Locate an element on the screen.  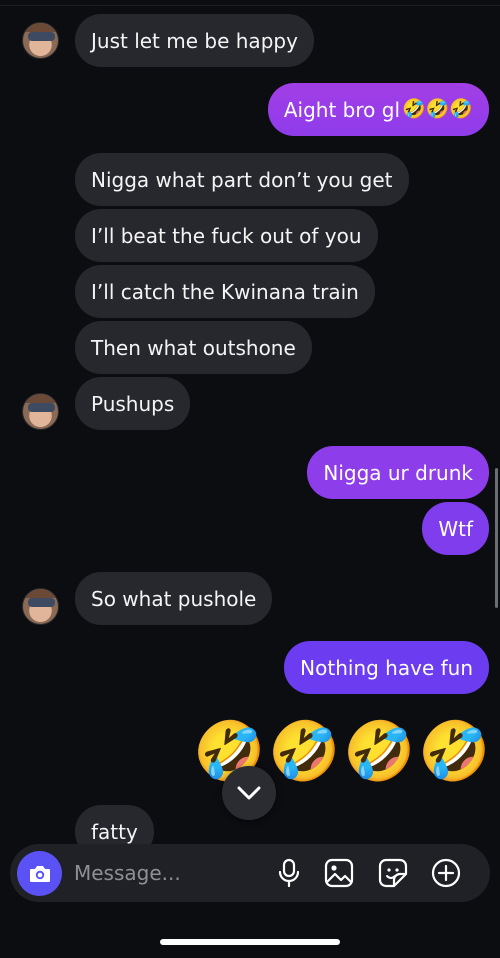
gallery-button is located at coordinates (339, 873).